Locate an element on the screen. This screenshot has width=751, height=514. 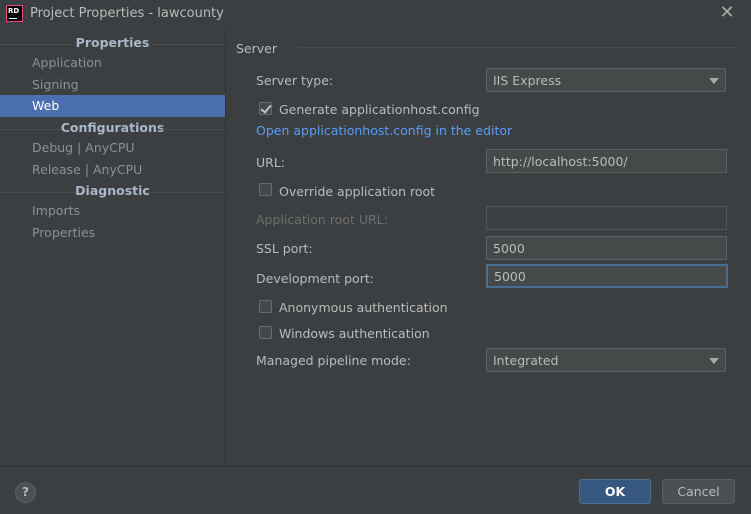
ok-button: OK is located at coordinates (615, 491).